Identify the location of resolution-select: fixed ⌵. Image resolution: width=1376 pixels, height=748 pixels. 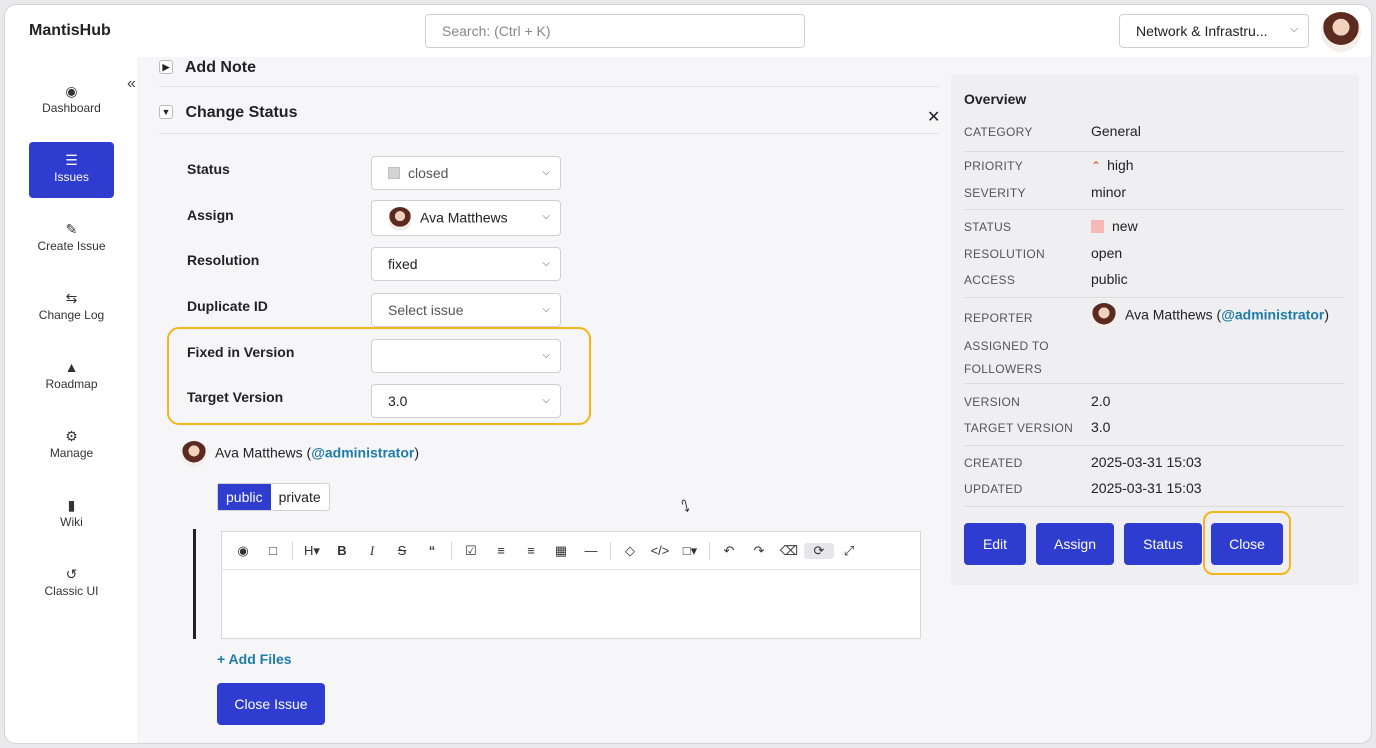
(466, 264).